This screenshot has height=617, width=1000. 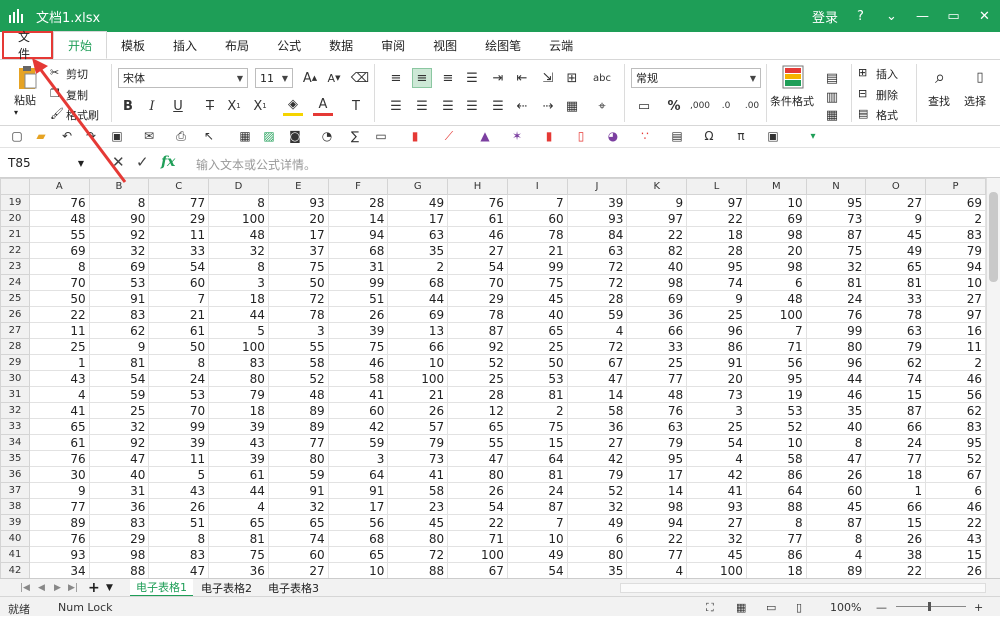 What do you see at coordinates (597, 314) in the screenshot?
I see `cell: 59` at bounding box center [597, 314].